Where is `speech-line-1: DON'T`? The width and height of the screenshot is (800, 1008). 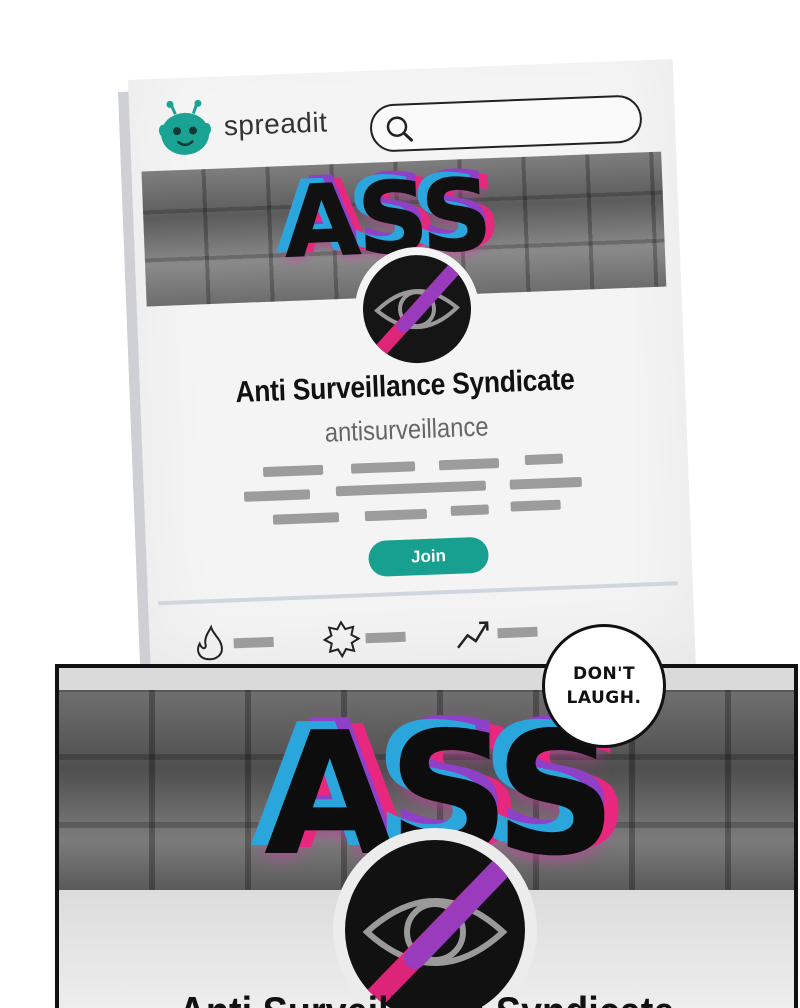
speech-line-1: DON'T is located at coordinates (604, 674).